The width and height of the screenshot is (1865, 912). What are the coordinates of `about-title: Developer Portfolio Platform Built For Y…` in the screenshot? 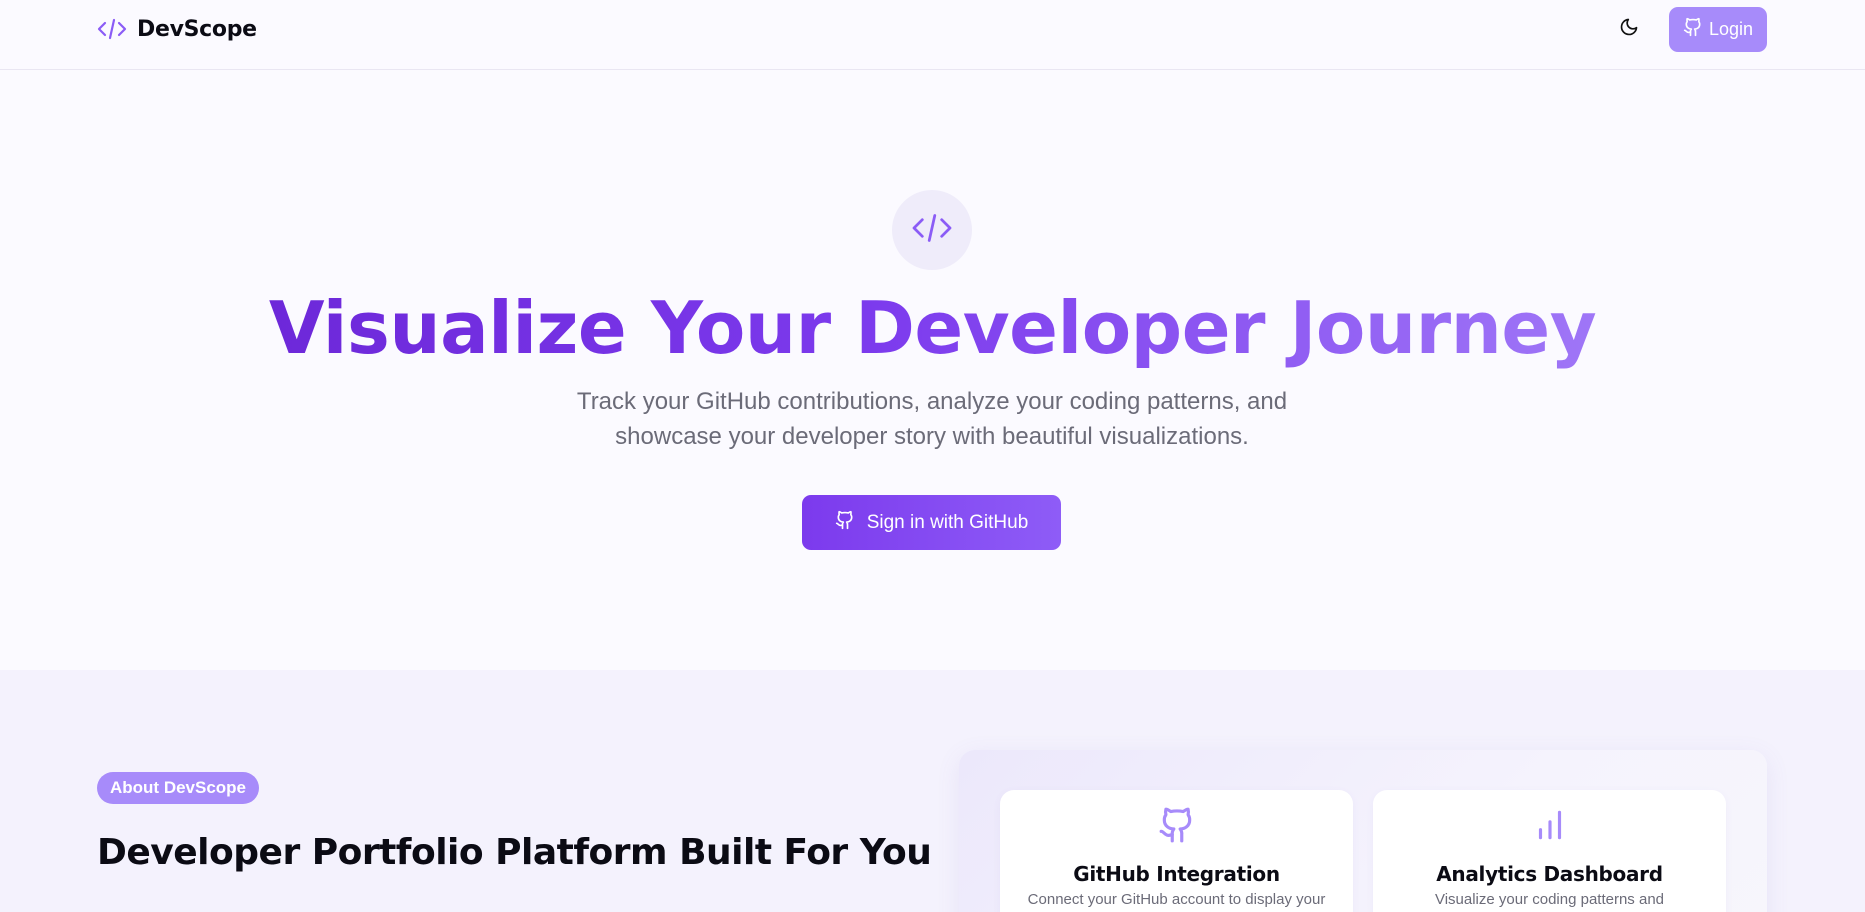 It's located at (514, 852).